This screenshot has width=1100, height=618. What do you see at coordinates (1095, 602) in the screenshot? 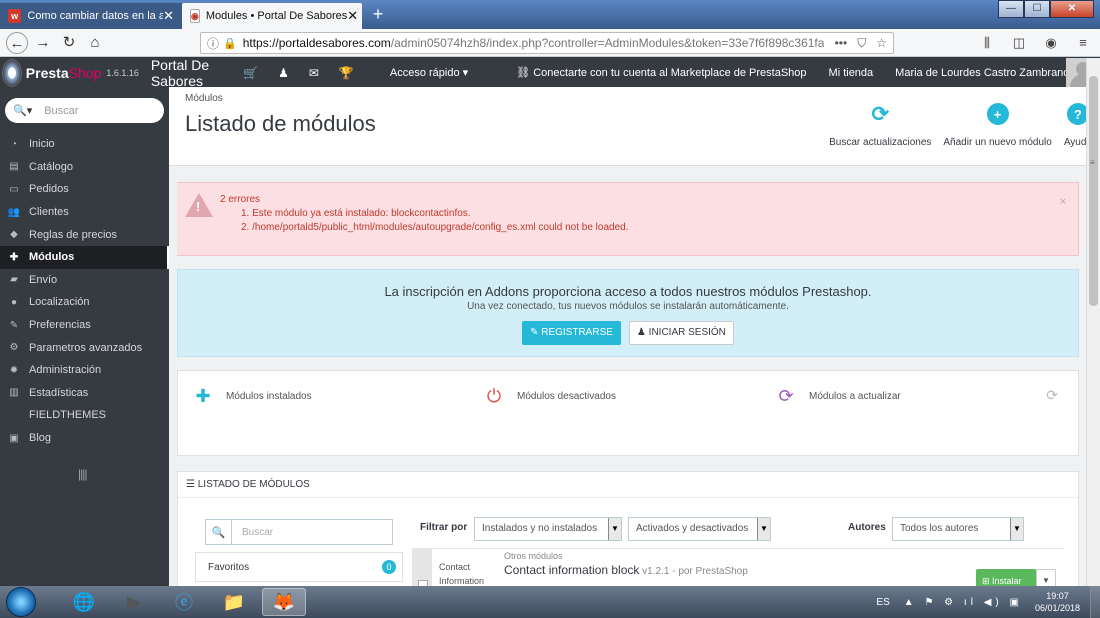
I see `show-desktop-button` at bounding box center [1095, 602].